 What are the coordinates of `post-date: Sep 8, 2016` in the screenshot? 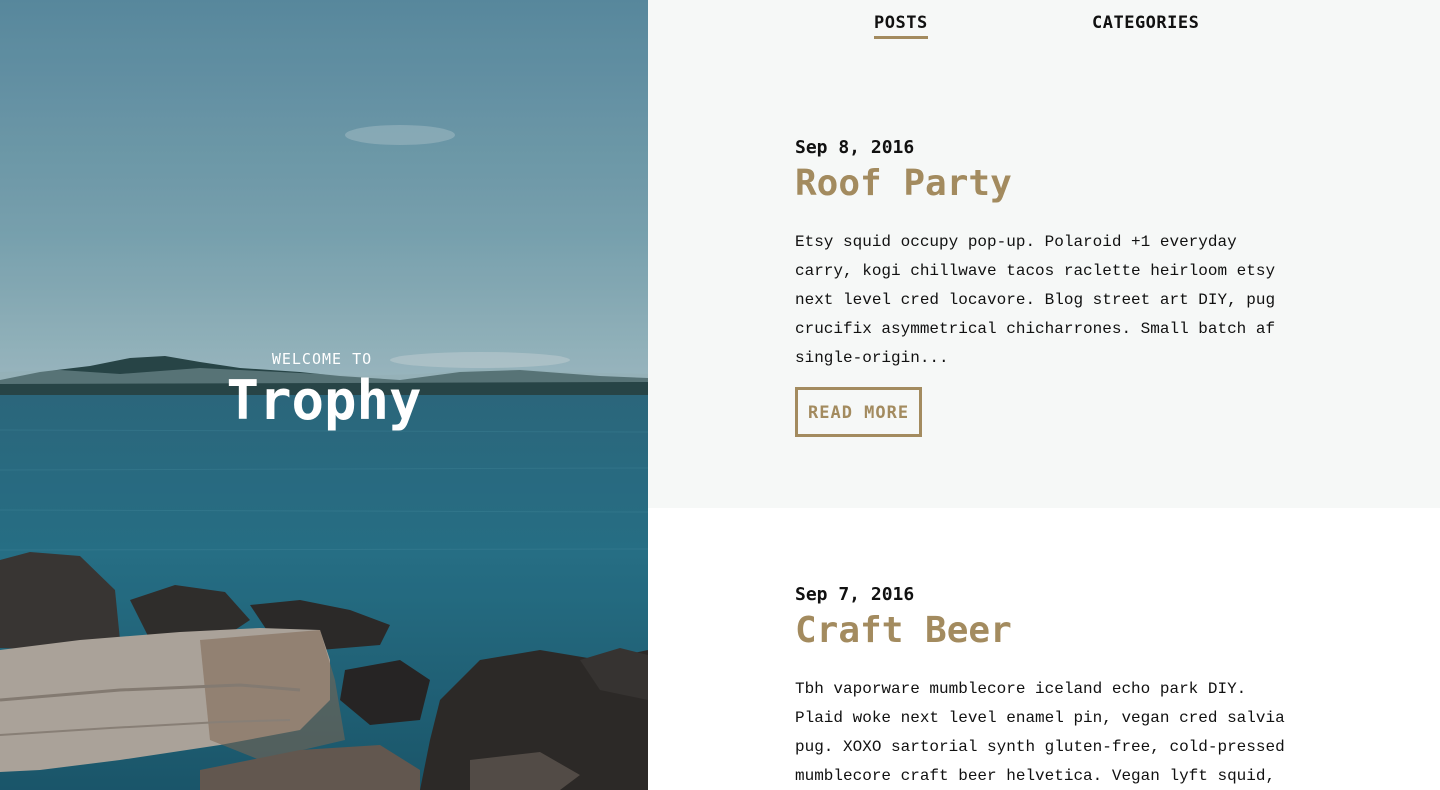 It's located at (855, 147).